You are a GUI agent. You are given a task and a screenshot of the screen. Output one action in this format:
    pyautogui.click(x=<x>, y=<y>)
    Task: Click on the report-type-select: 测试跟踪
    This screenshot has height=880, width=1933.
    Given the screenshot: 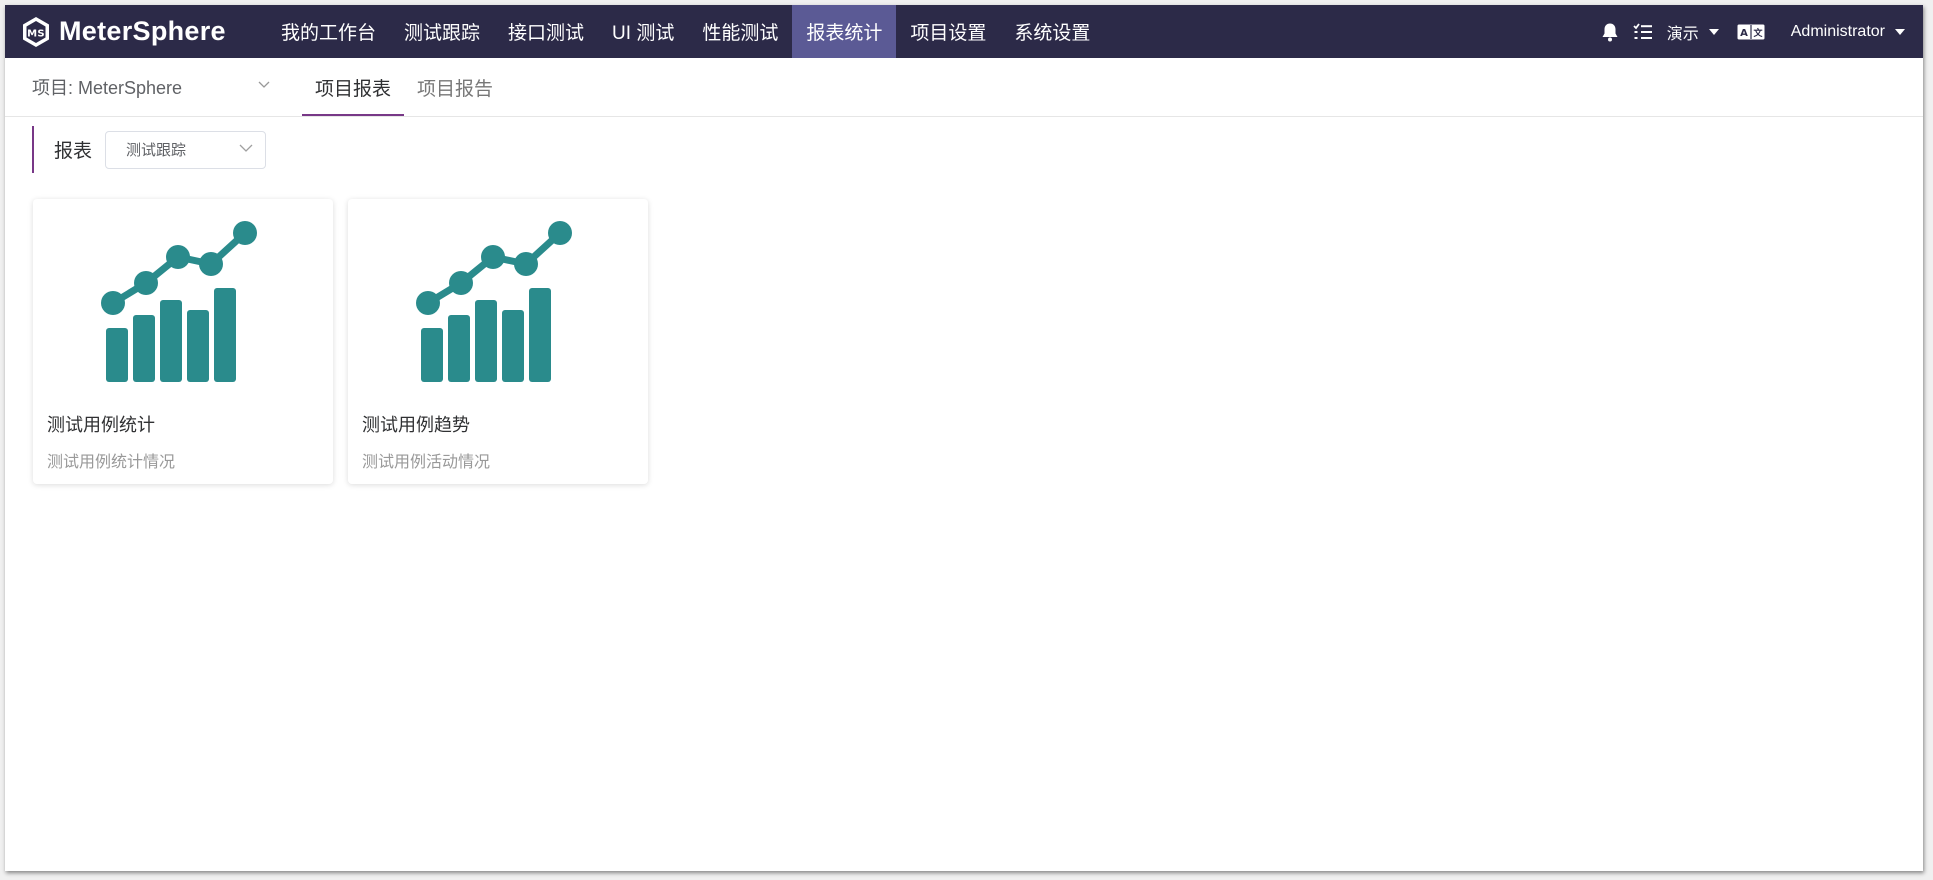 What is the action you would take?
    pyautogui.click(x=186, y=149)
    